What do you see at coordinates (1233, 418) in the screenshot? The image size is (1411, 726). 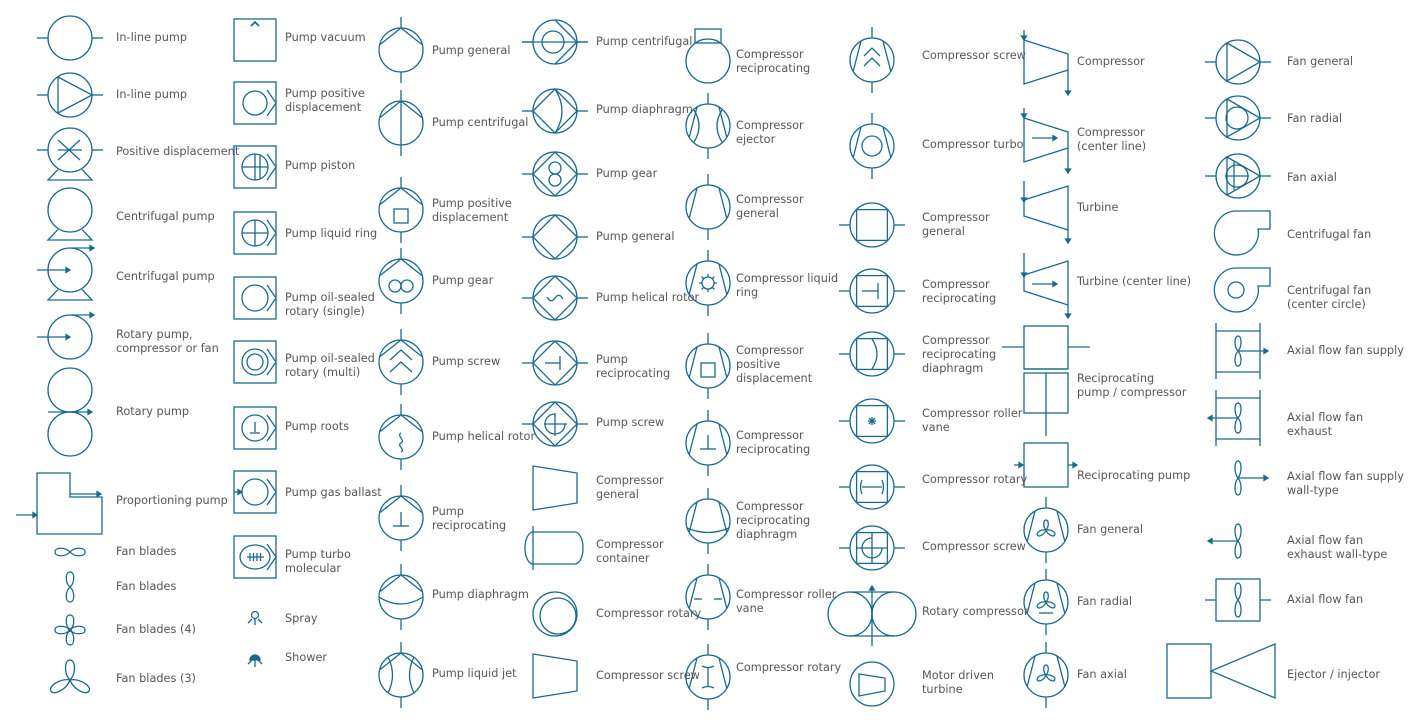 I see `axial-flow-fan-exhaust-icon` at bounding box center [1233, 418].